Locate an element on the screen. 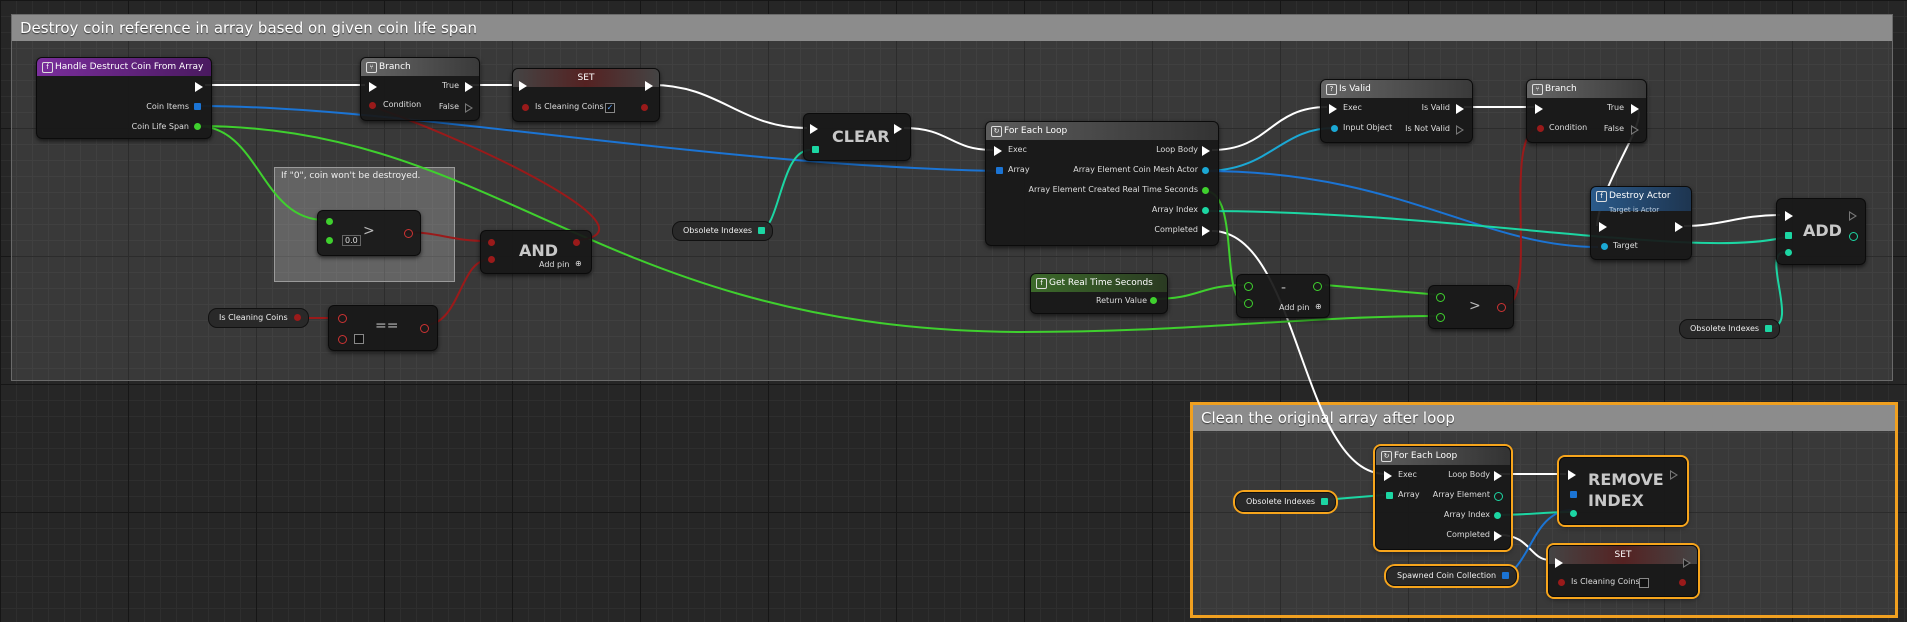 Image resolution: width=1907 pixels, height=622 pixels. variable-get-is-cleaning-coins: Is Cleaning Coins is located at coordinates (258, 318).